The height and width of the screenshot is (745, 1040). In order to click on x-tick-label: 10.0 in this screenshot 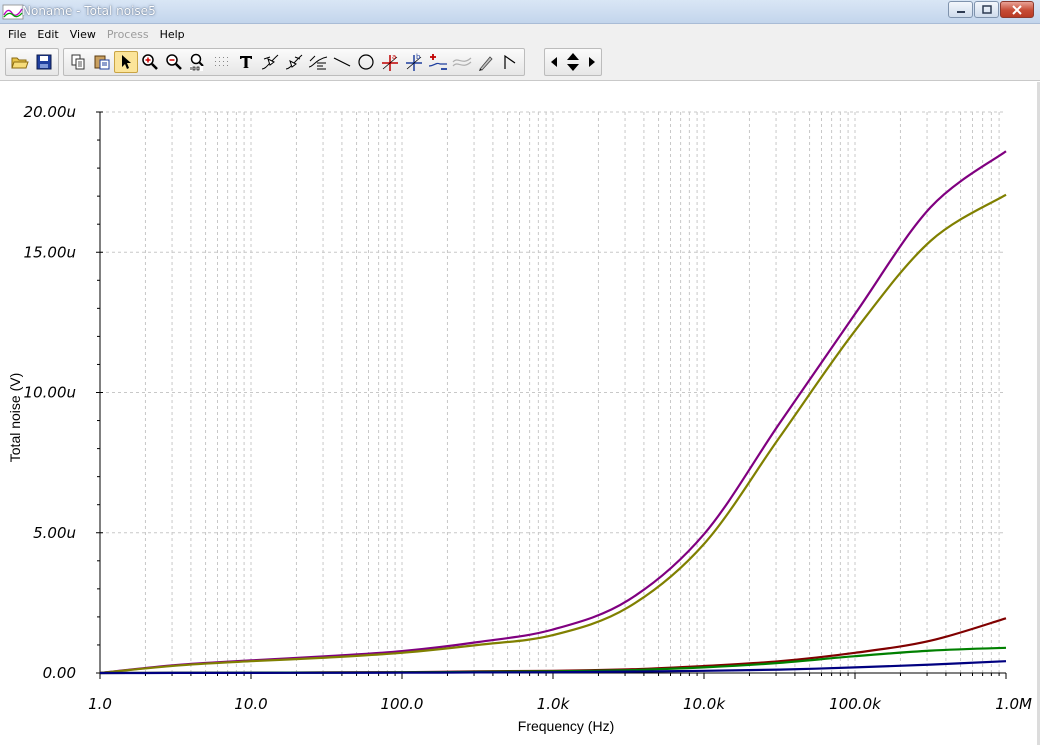, I will do `click(250, 704)`.